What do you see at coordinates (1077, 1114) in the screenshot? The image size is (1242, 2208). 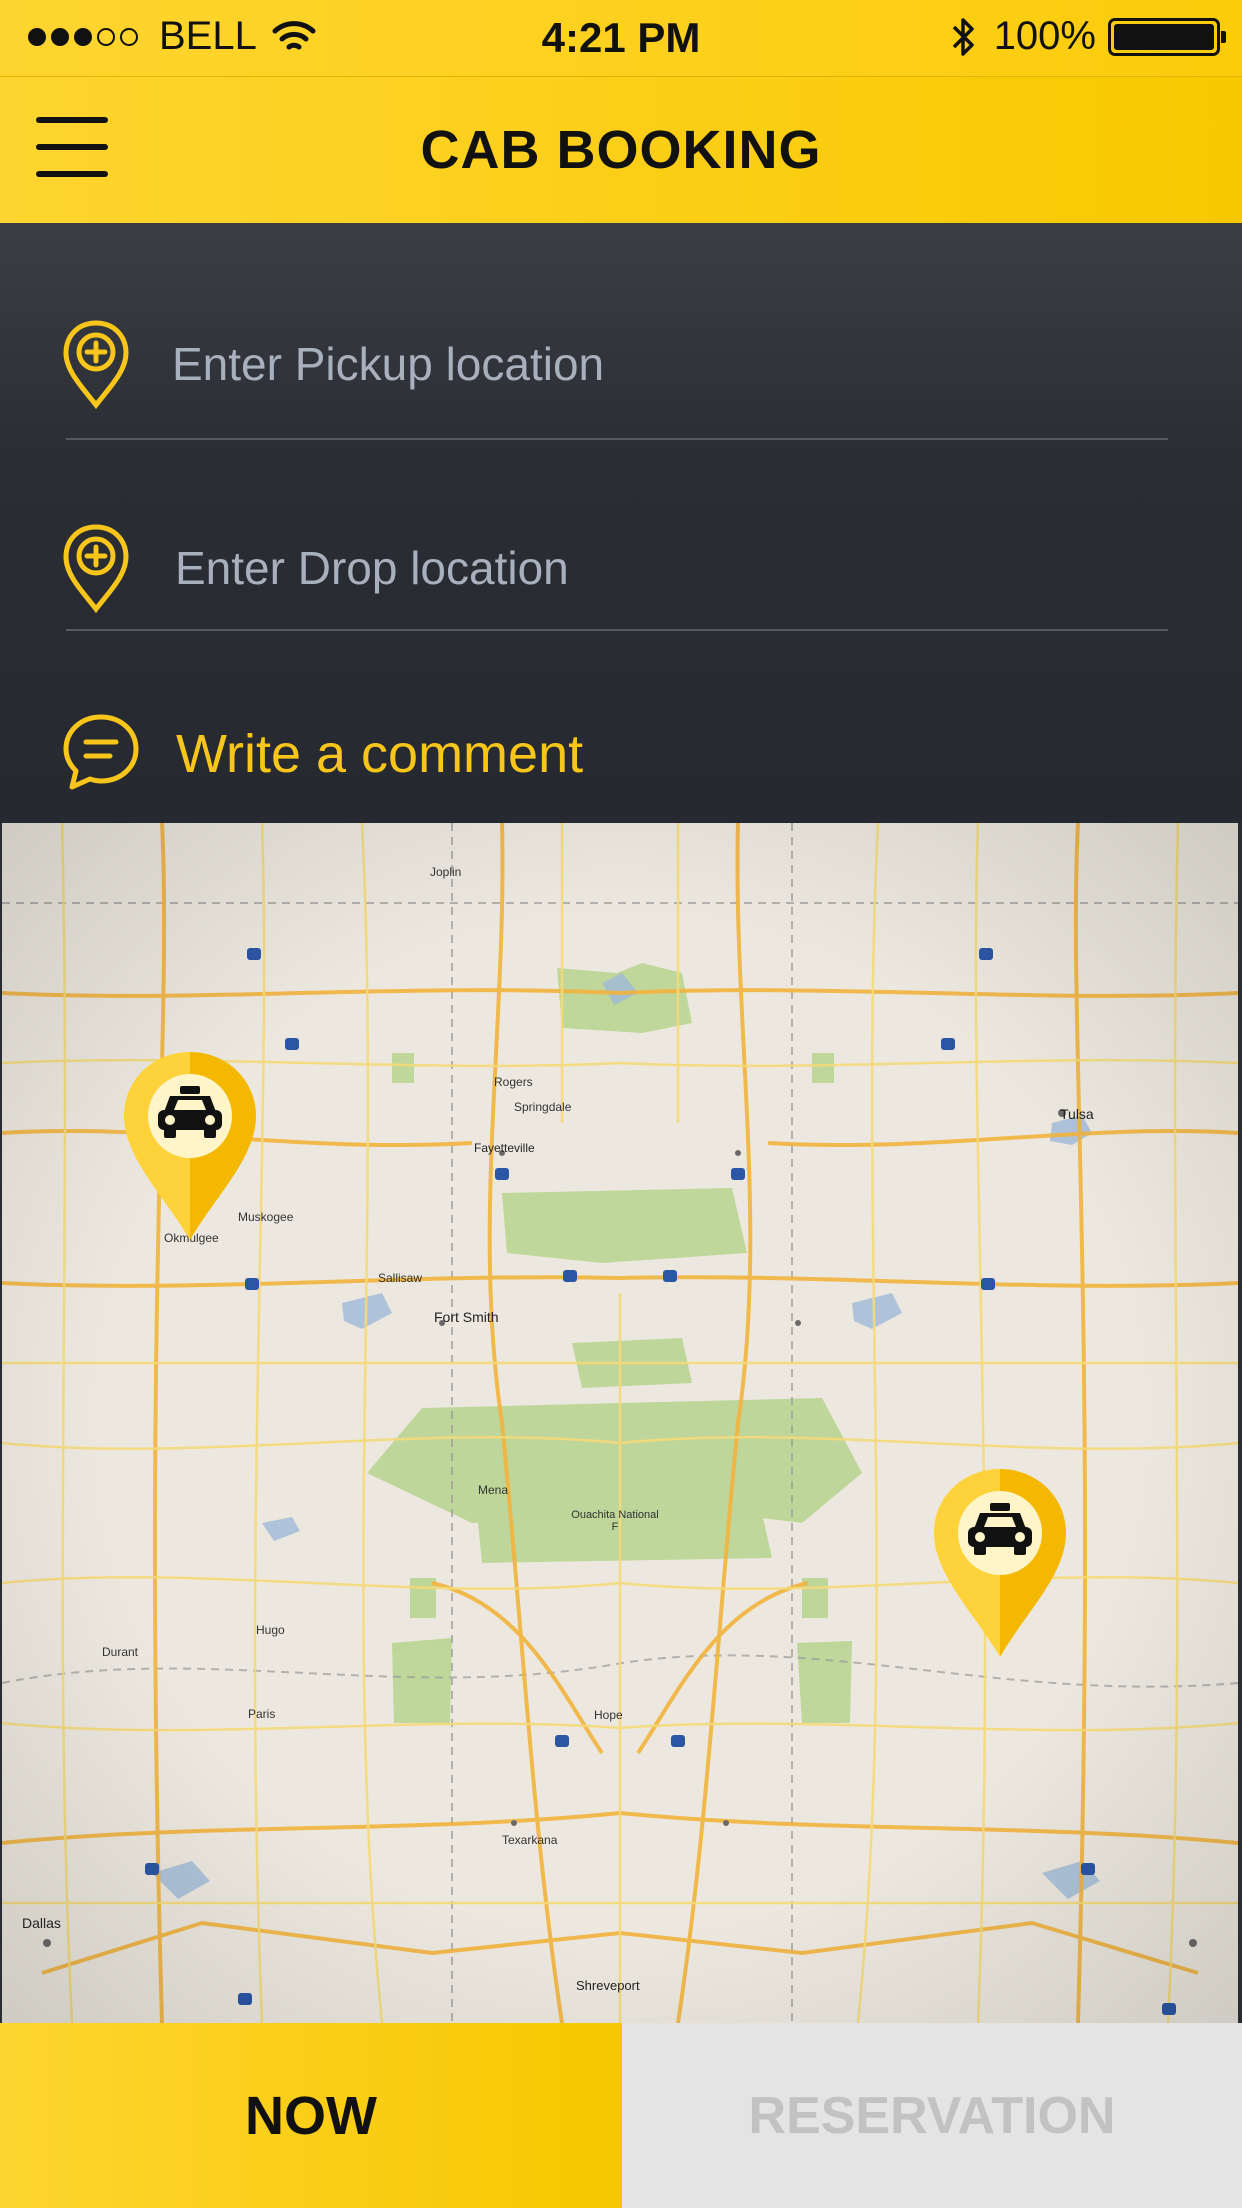 I see `map-label: Tulsa` at bounding box center [1077, 1114].